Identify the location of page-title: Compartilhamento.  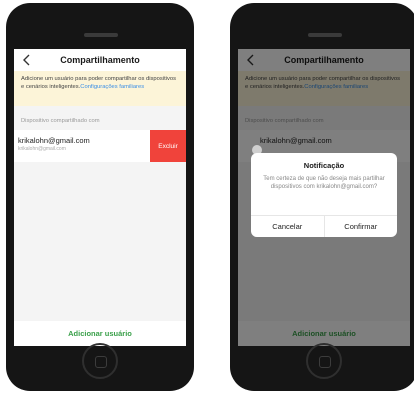
(100, 60).